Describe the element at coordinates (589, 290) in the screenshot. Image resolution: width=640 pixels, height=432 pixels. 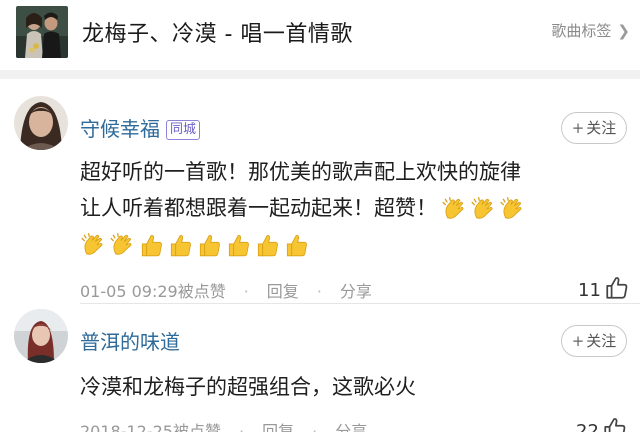
I see `like-count: 11` at that location.